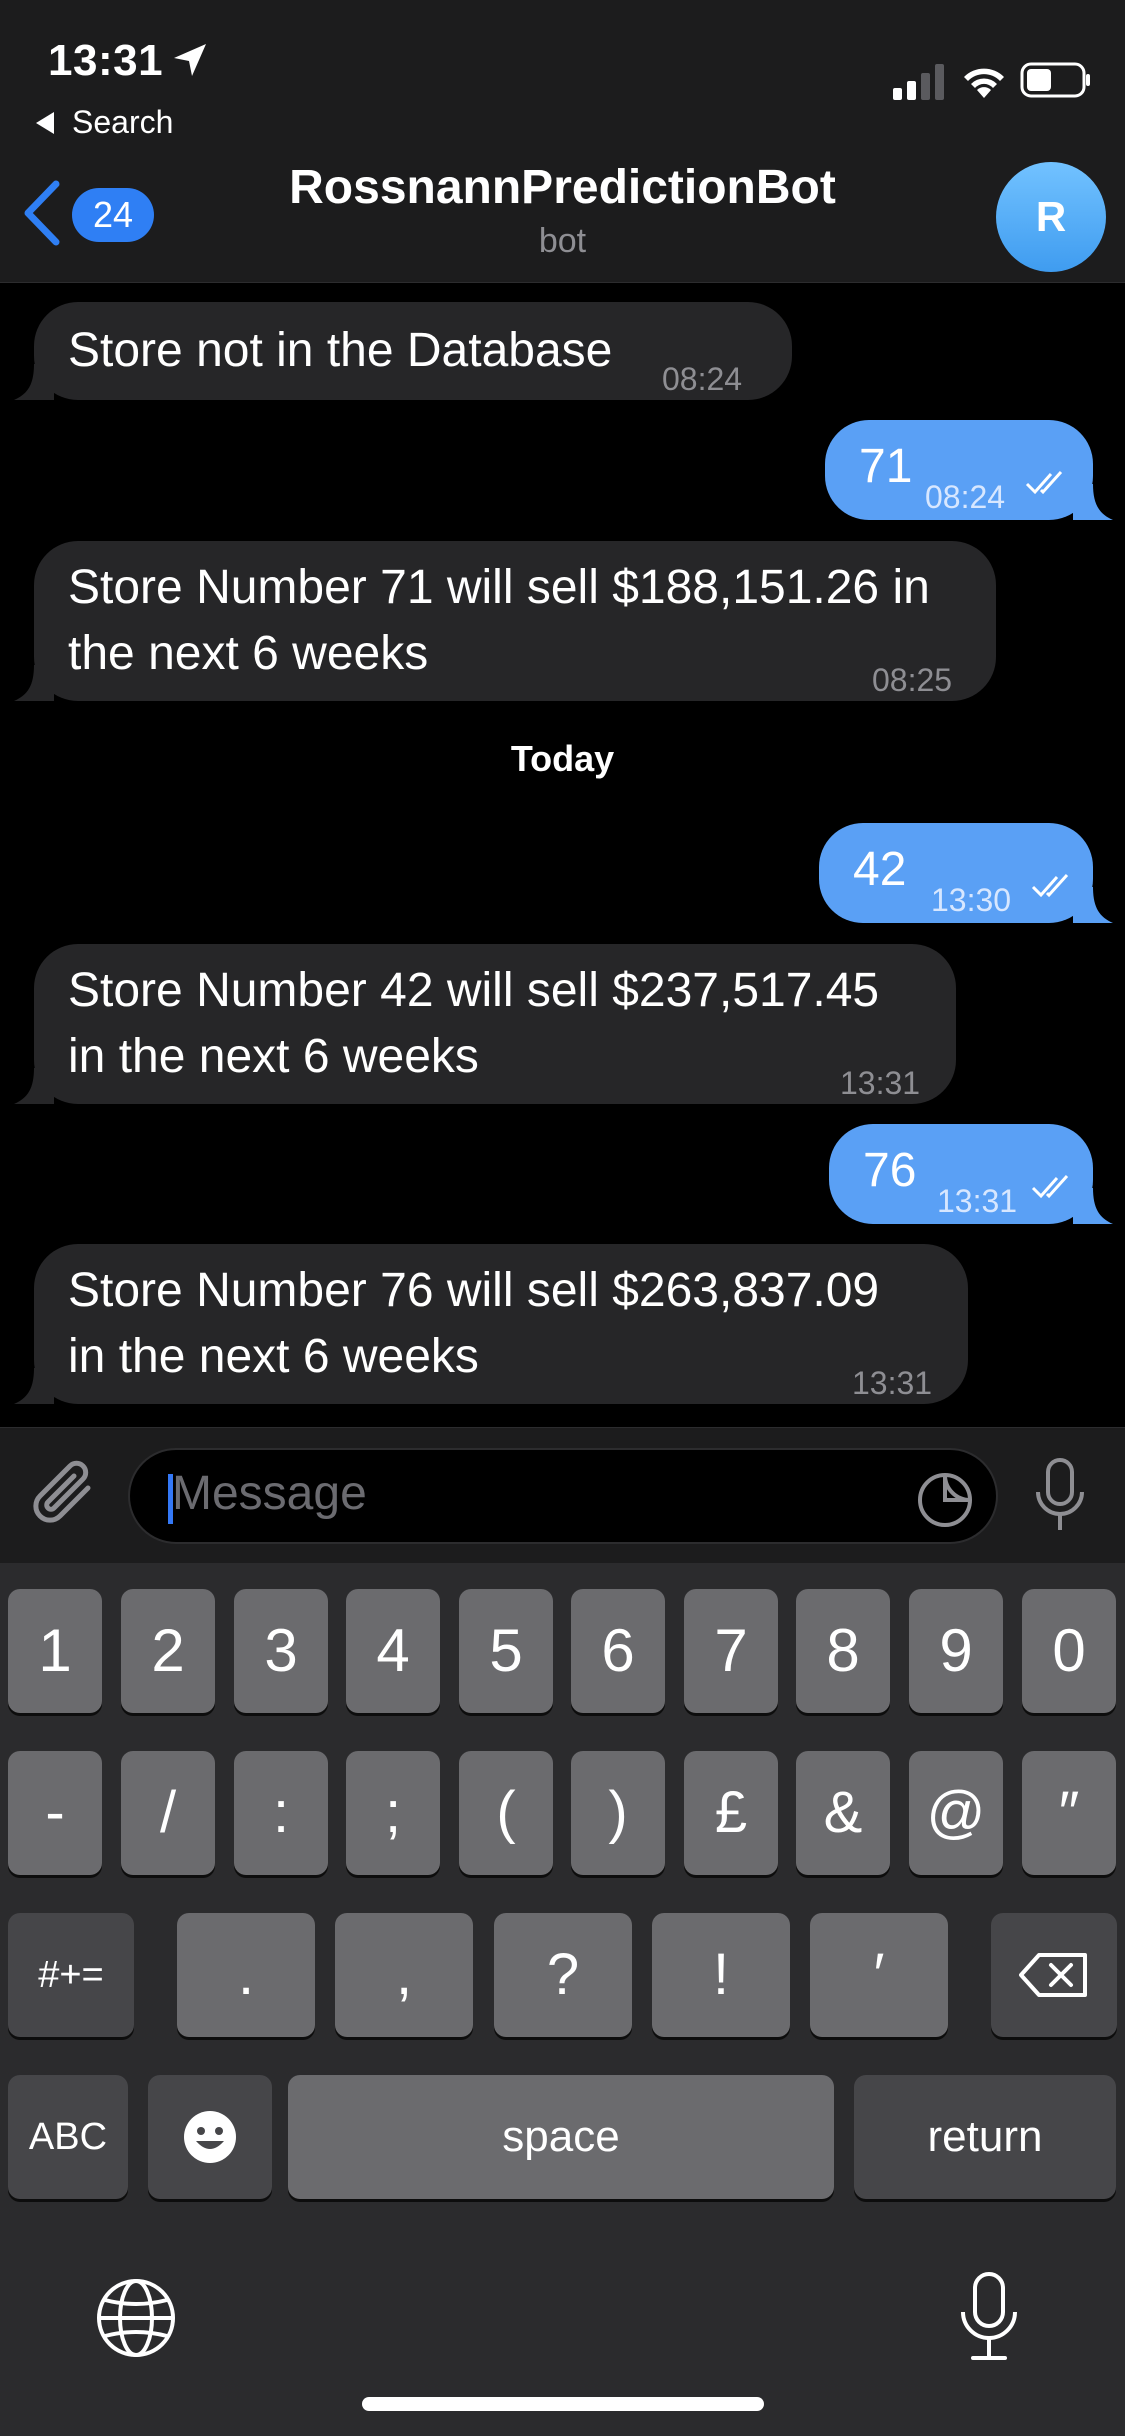  Describe the element at coordinates (918, 82) in the screenshot. I see `cellular-signal-icon` at that location.